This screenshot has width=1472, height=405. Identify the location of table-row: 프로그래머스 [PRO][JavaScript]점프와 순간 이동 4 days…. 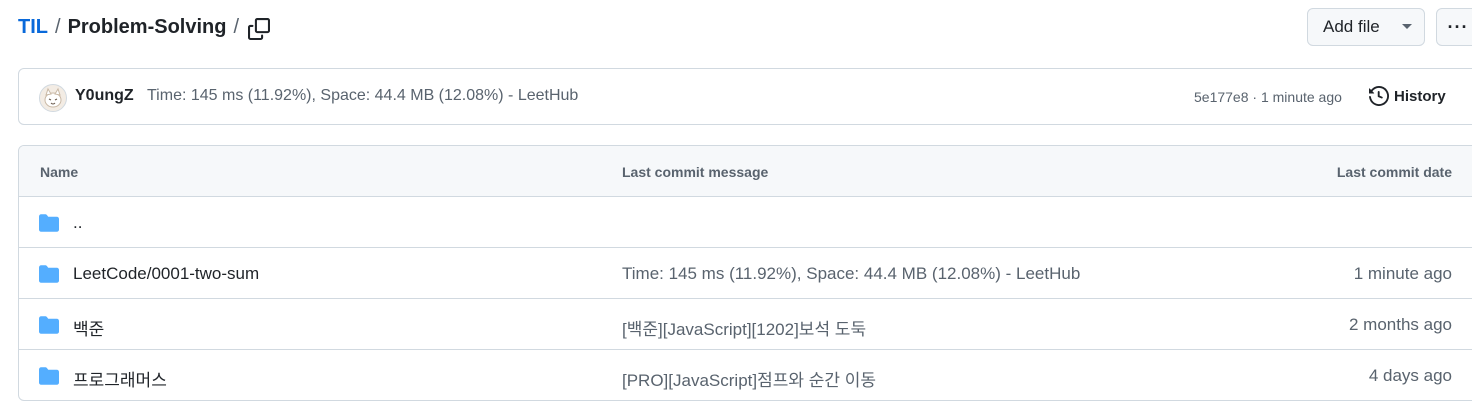
(745, 375).